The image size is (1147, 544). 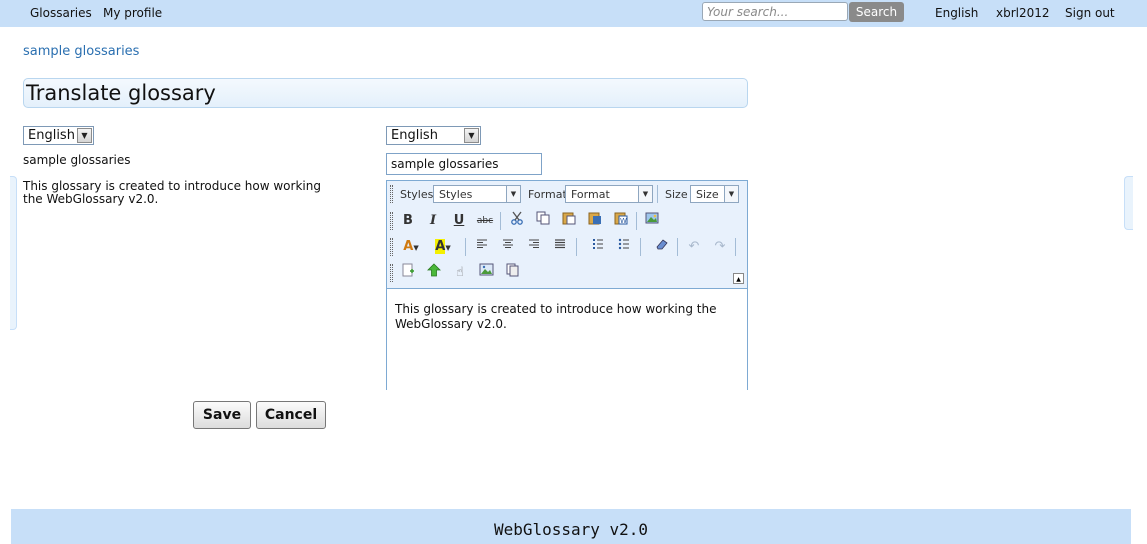 I want to click on underline-icon: U, so click(x=459, y=221).